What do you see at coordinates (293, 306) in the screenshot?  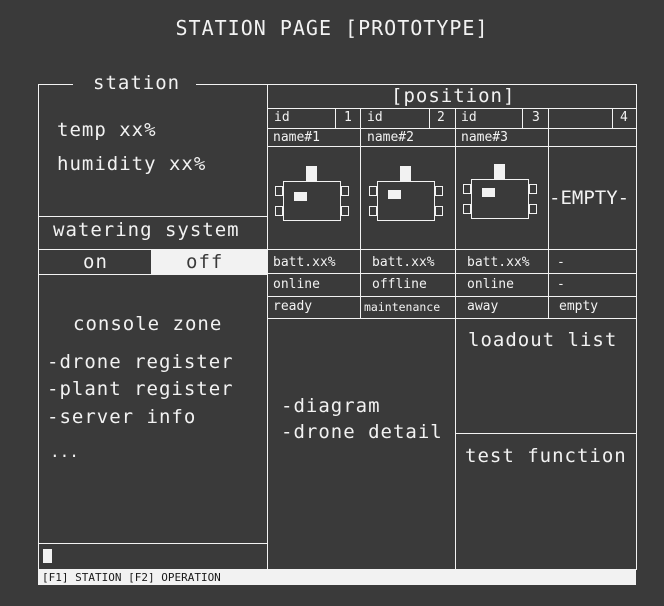 I see `slot-1-state: ready` at bounding box center [293, 306].